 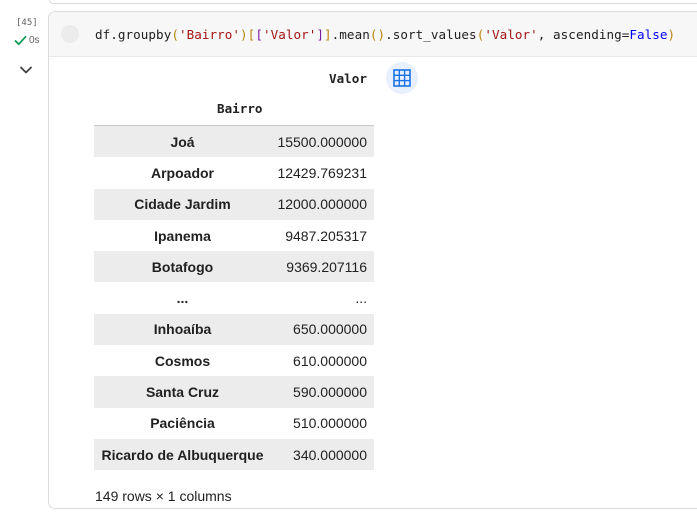 What do you see at coordinates (182, 266) in the screenshot?
I see `row-index-label: Botafogo` at bounding box center [182, 266].